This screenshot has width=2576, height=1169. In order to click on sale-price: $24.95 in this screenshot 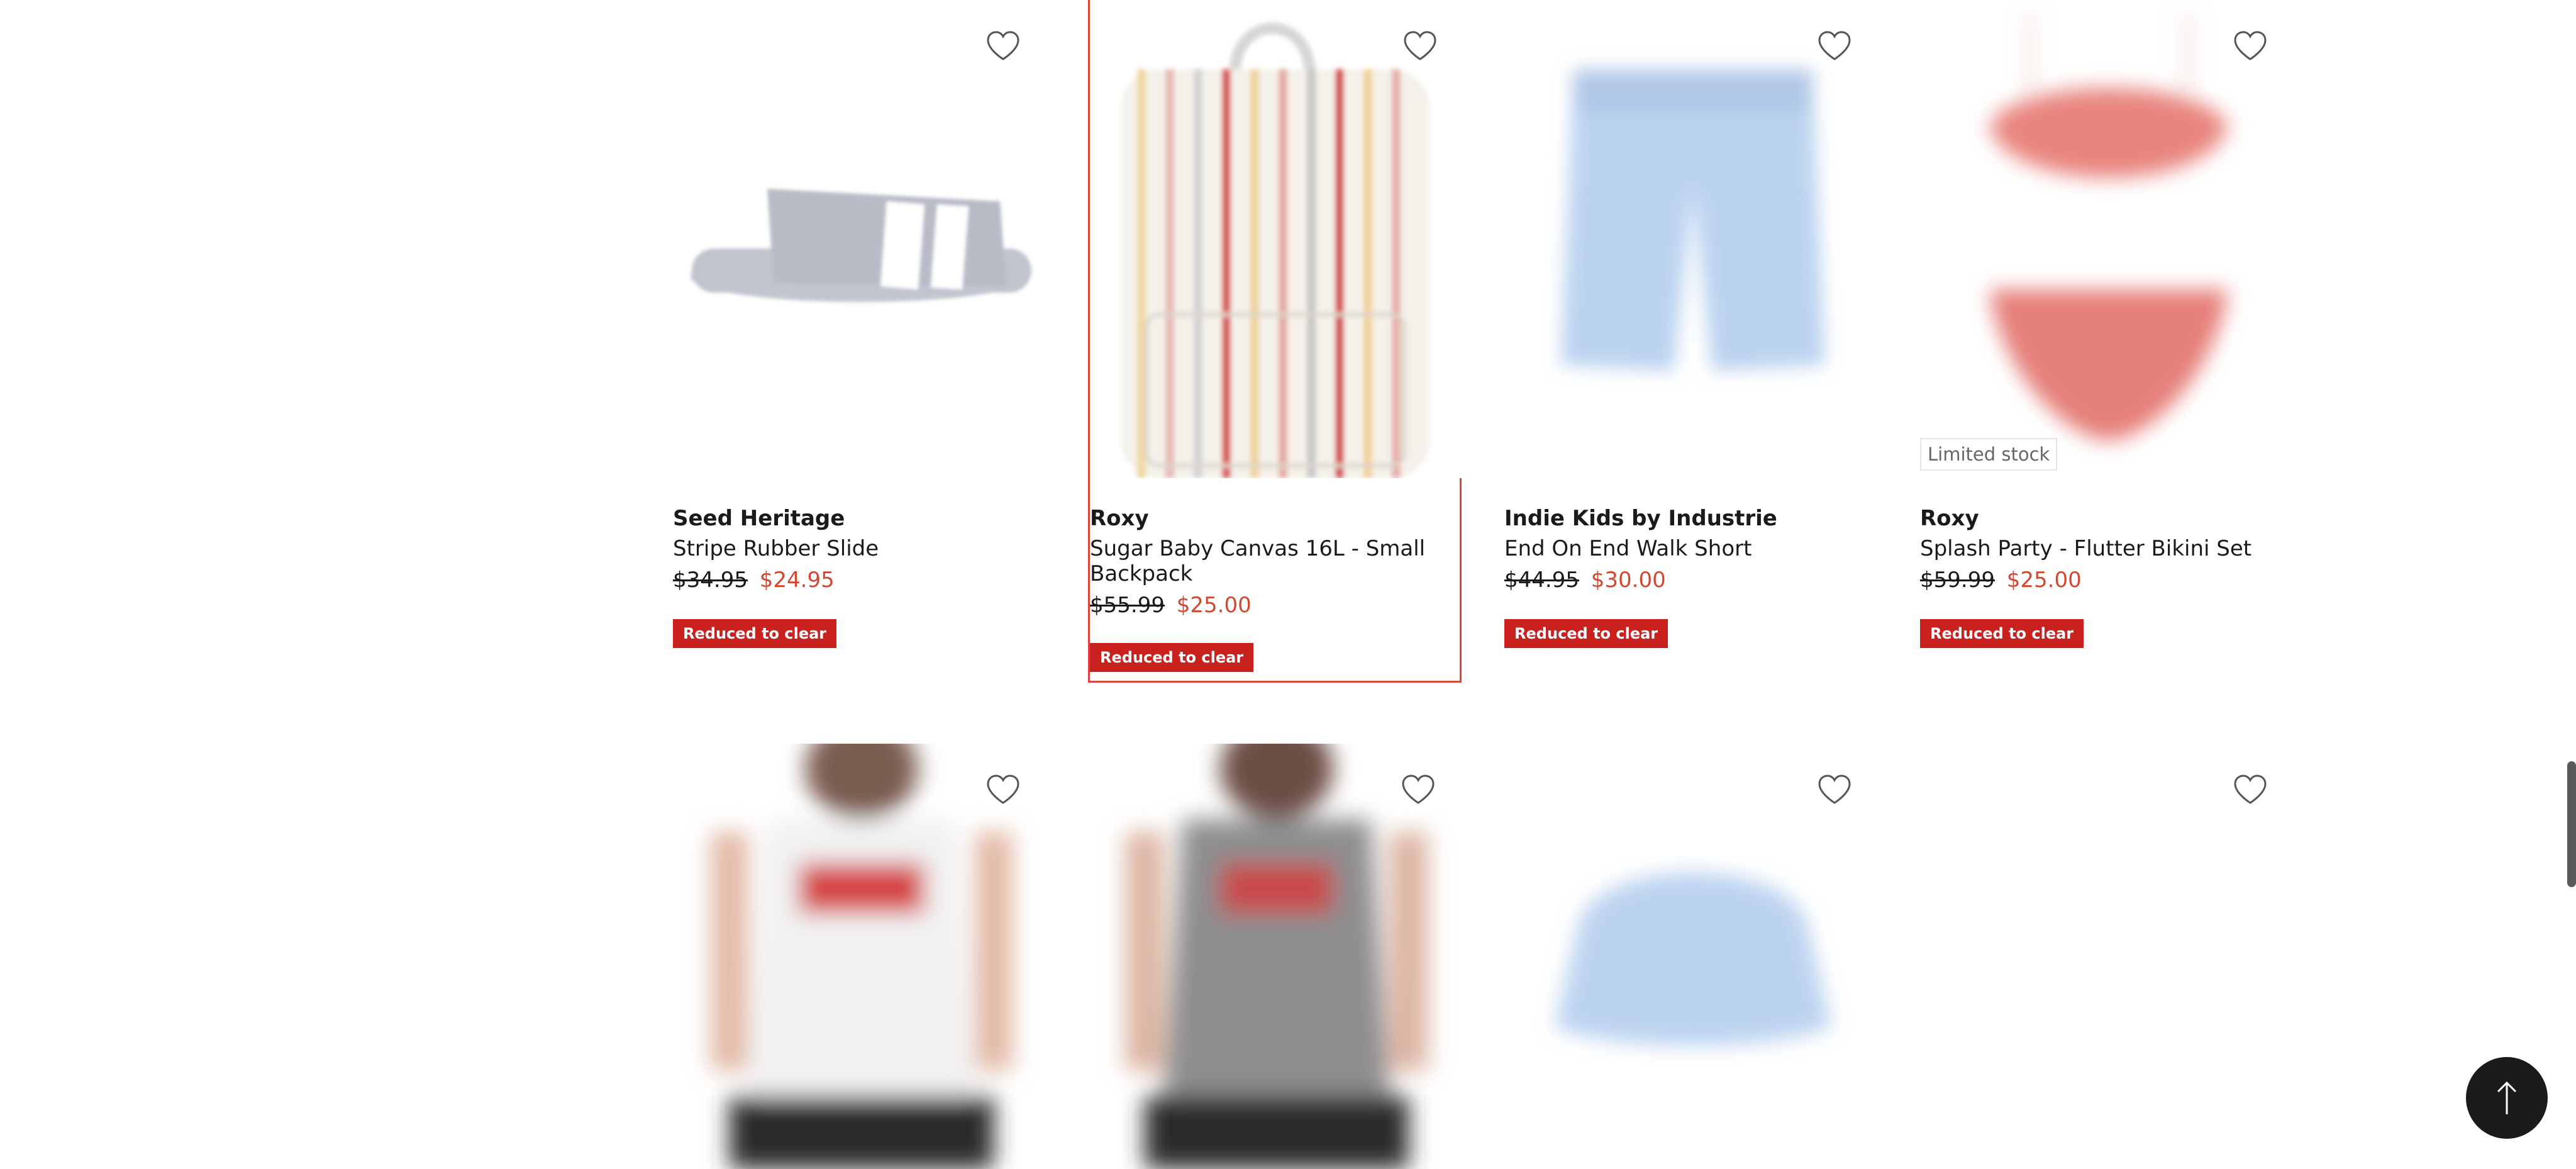, I will do `click(797, 580)`.